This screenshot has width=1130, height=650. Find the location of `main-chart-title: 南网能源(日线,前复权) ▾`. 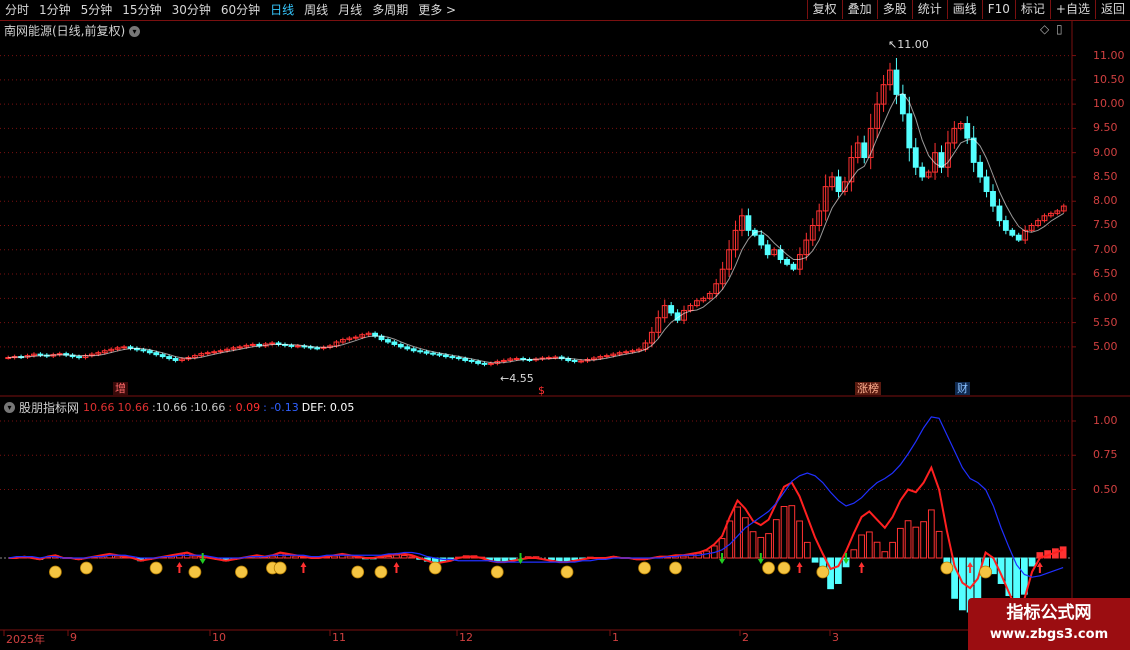

main-chart-title: 南网能源(日线,前复权) ▾ is located at coordinates (72, 30).